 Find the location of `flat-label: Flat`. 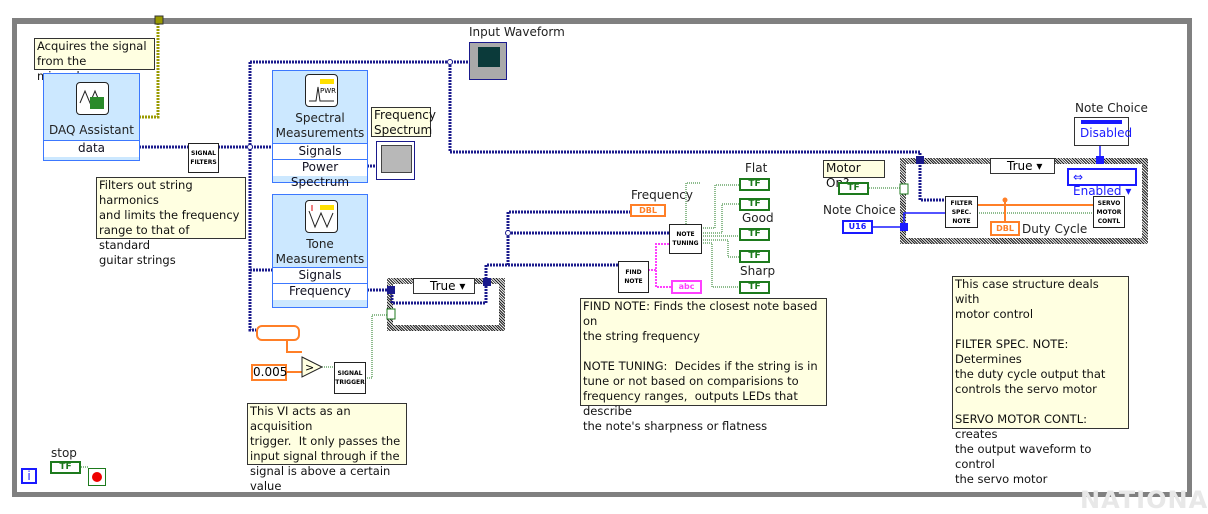

flat-label: Flat is located at coordinates (756, 168).